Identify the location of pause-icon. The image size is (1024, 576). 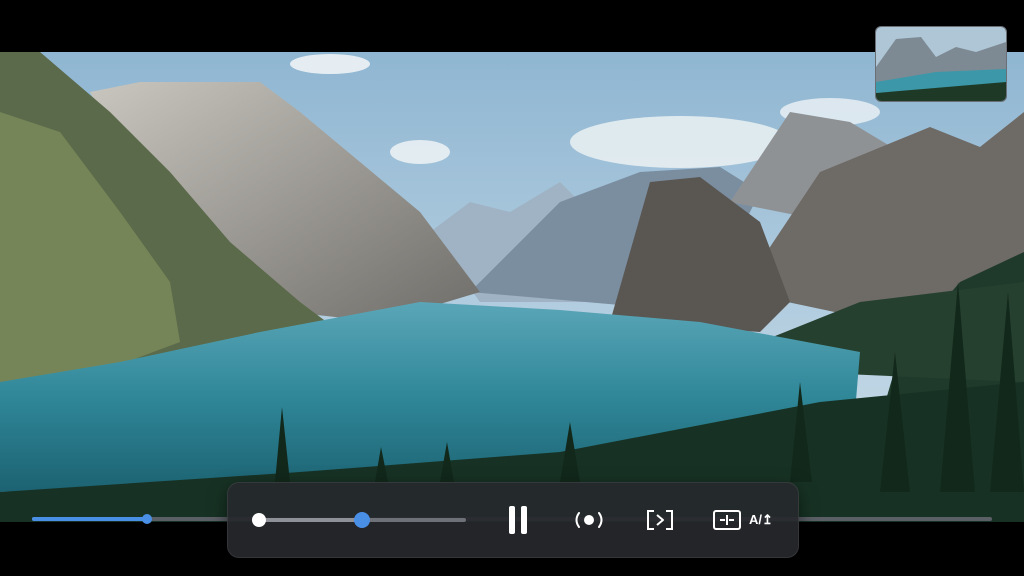
(518, 520).